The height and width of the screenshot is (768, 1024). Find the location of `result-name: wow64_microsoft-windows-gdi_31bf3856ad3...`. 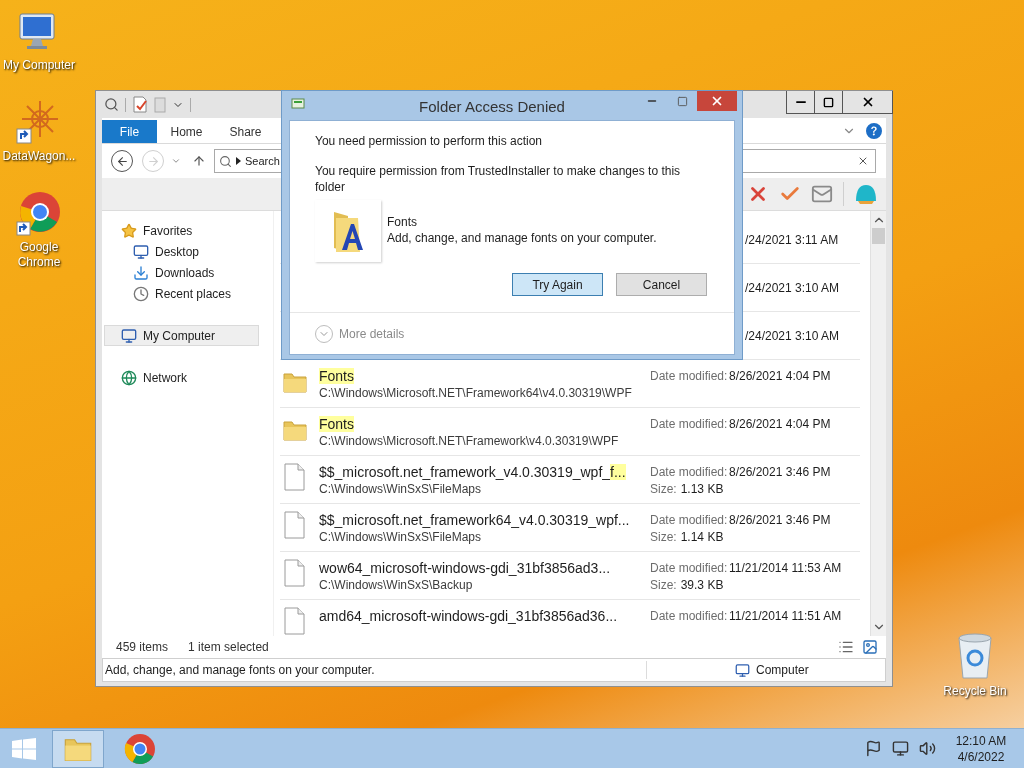

result-name: wow64_microsoft-windows-gdi_31bf3856ad3... is located at coordinates (465, 568).